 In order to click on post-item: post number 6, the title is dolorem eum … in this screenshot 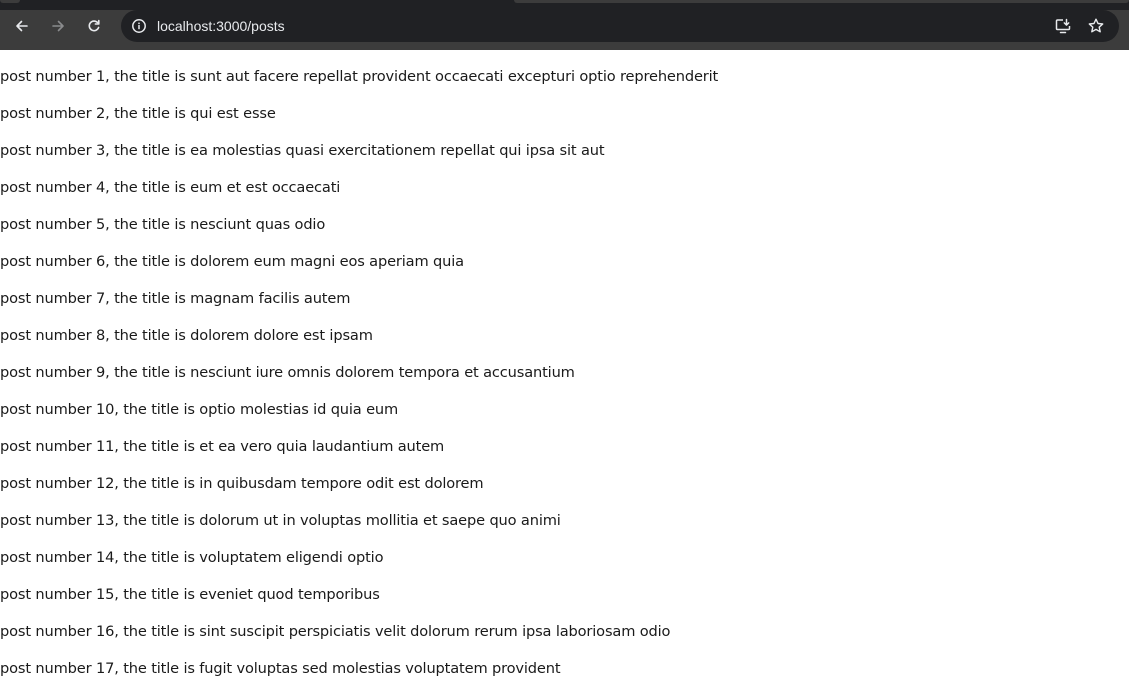, I will do `click(232, 261)`.